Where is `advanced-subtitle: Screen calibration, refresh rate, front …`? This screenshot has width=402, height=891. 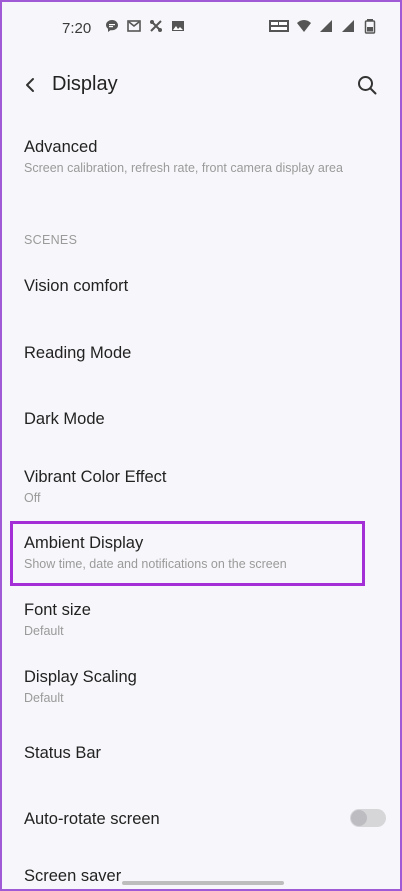
advanced-subtitle: Screen calibration, refresh rate, front … is located at coordinates (183, 168).